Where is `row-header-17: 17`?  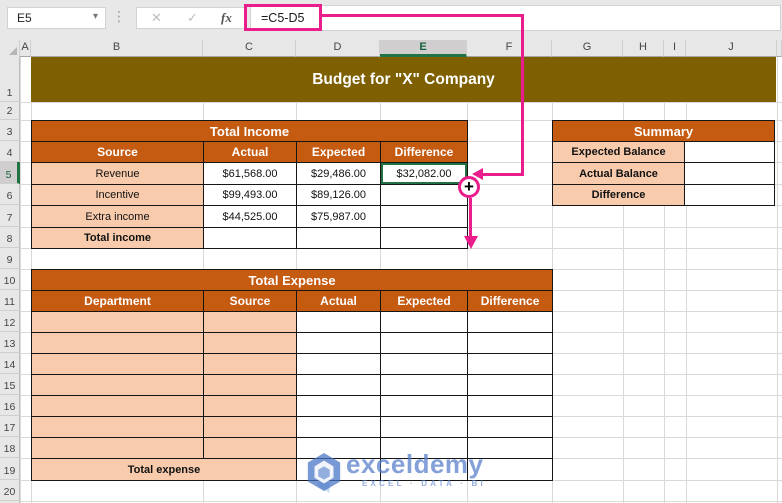 row-header-17: 17 is located at coordinates (10, 426).